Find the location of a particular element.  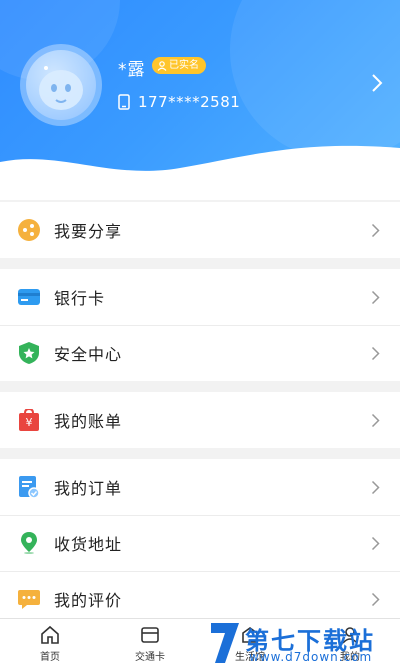

bill-bag-icon: ¥ is located at coordinates (29, 420).